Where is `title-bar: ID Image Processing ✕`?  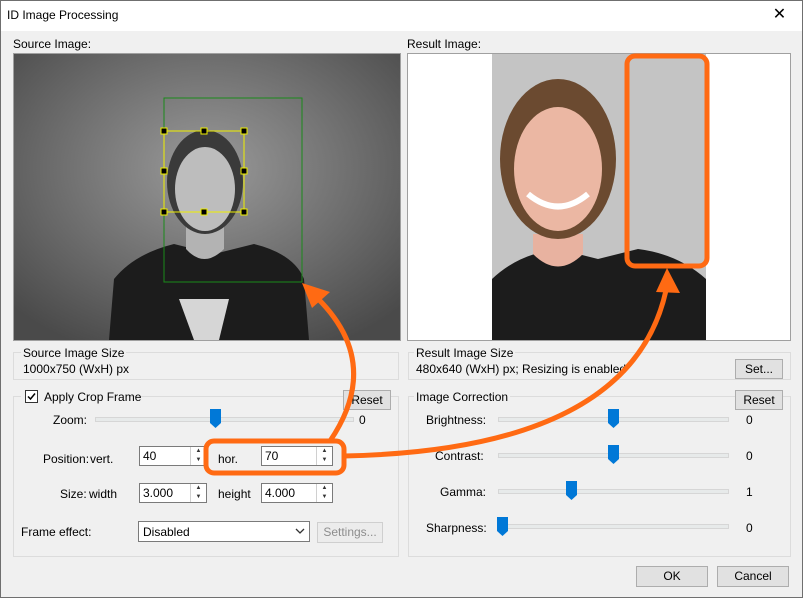
title-bar: ID Image Processing ✕ is located at coordinates (401, 16).